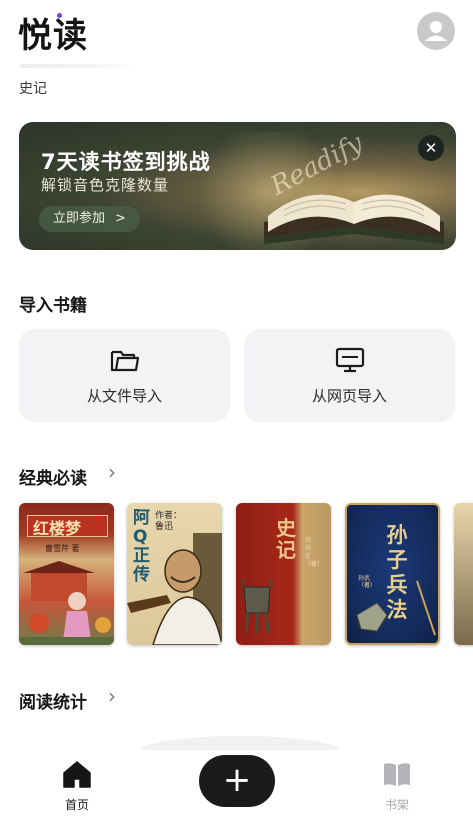 This screenshot has width=473, height=822. What do you see at coordinates (431, 148) in the screenshot?
I see `close-icon: ✕` at bounding box center [431, 148].